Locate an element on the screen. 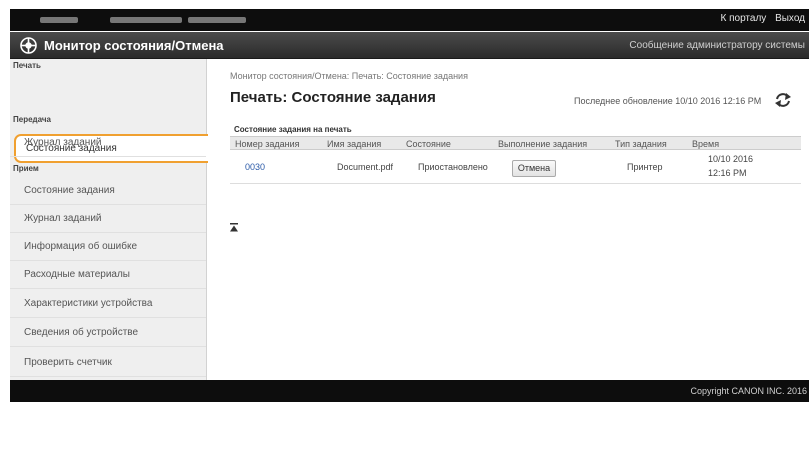  logout-link: Выход is located at coordinates (790, 18).